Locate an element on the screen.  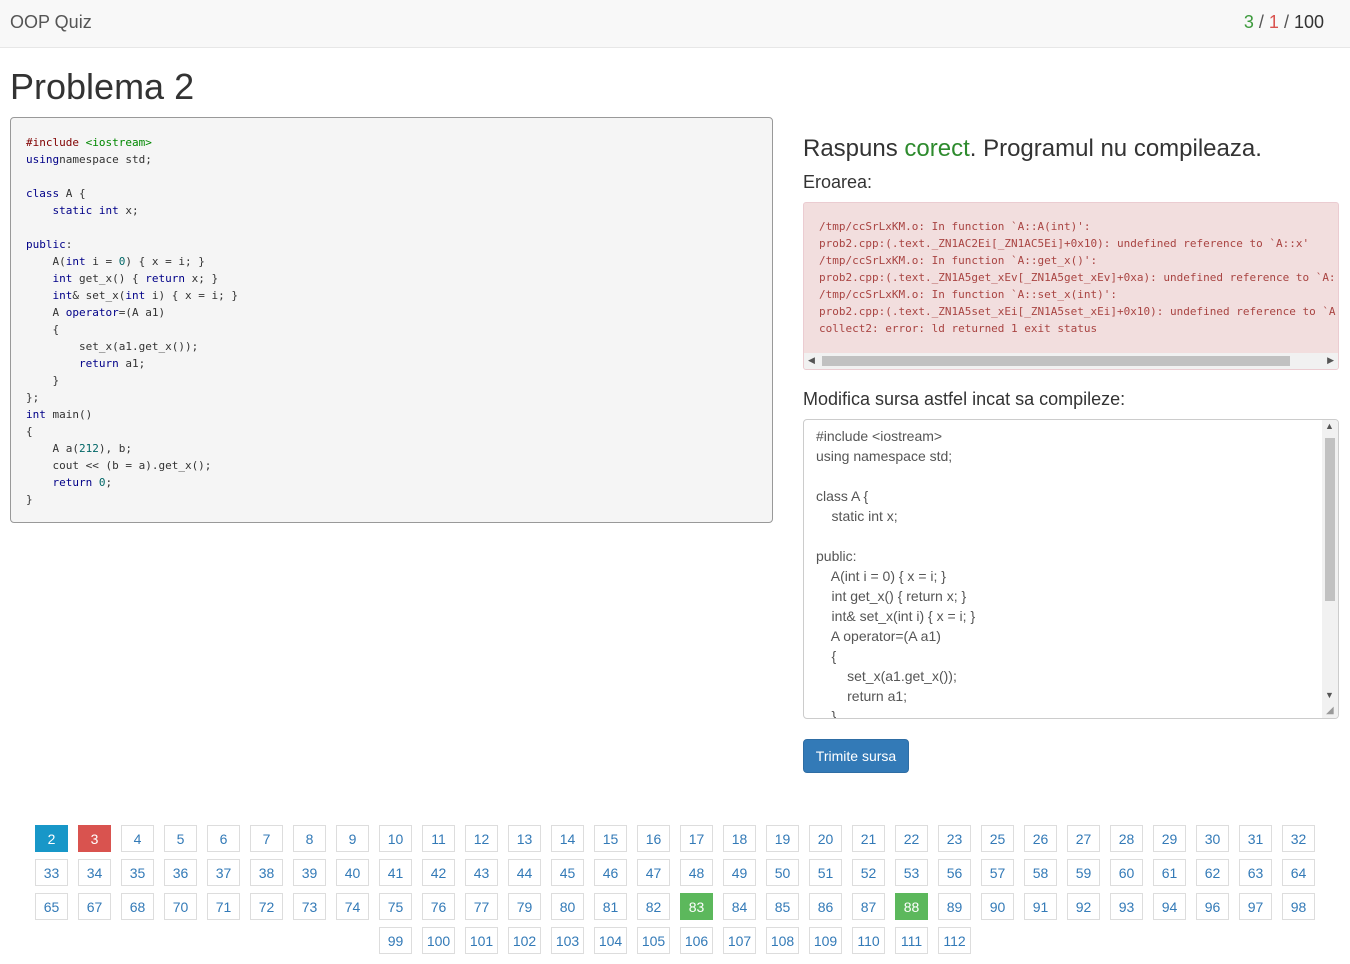
page-link-32: 32 is located at coordinates (1298, 838).